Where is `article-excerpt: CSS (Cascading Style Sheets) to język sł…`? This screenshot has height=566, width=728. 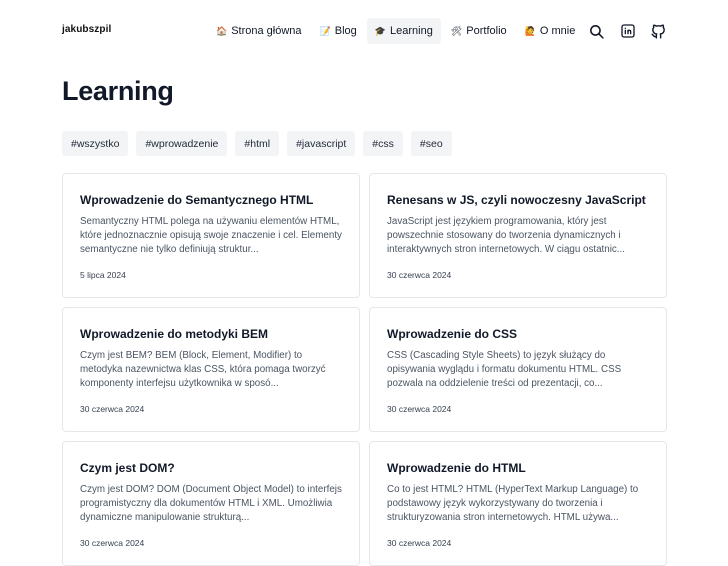 article-excerpt: CSS (Cascading Style Sheets) to język sł… is located at coordinates (504, 369).